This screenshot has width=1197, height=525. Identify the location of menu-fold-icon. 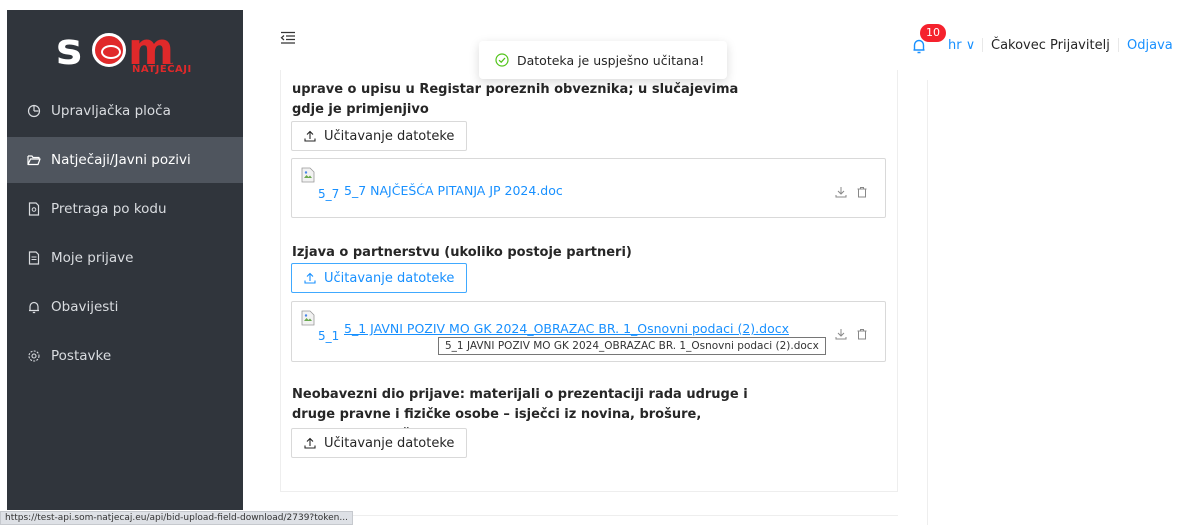
(288, 37).